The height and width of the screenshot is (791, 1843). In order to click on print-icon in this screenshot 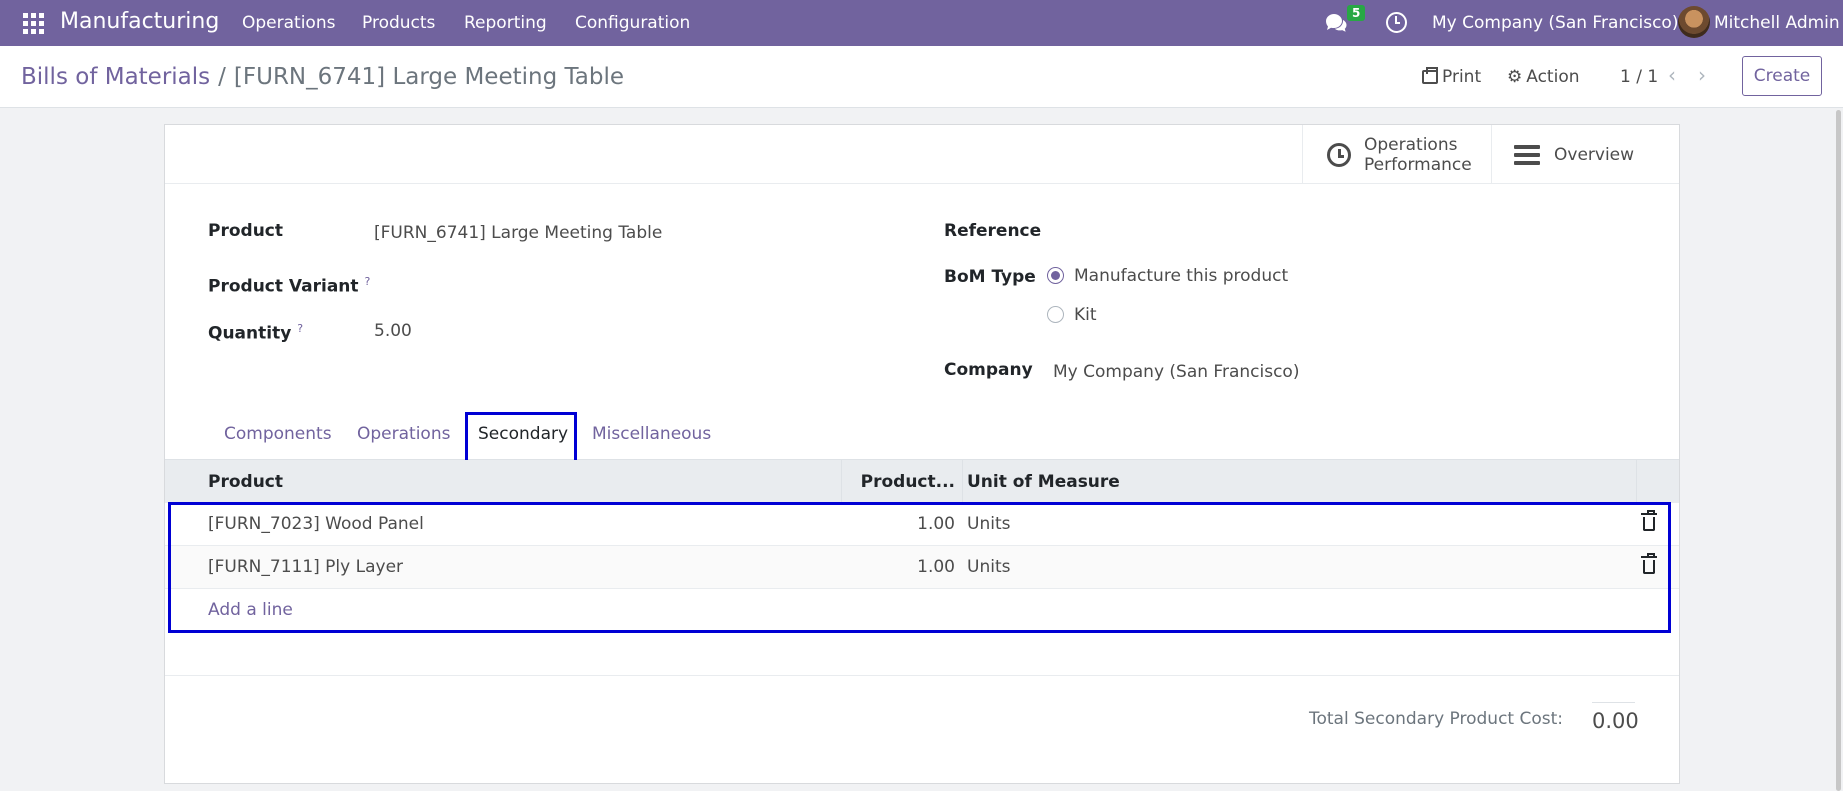, I will do `click(1430, 75)`.